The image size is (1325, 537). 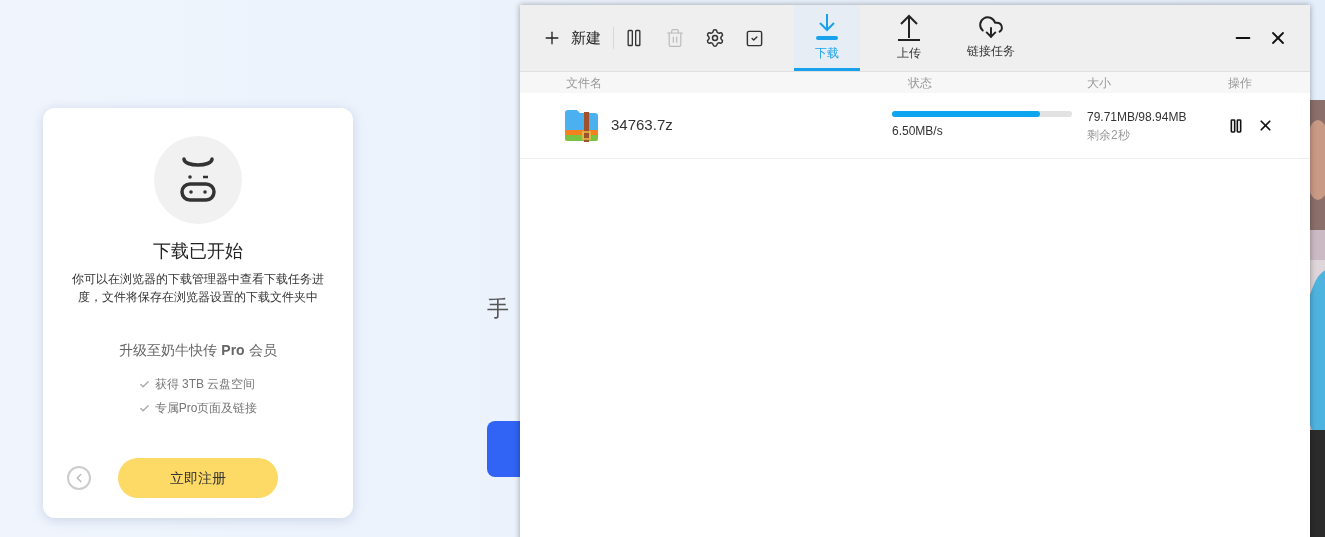 I want to click on archive-folder-icon, so click(x=581, y=125).